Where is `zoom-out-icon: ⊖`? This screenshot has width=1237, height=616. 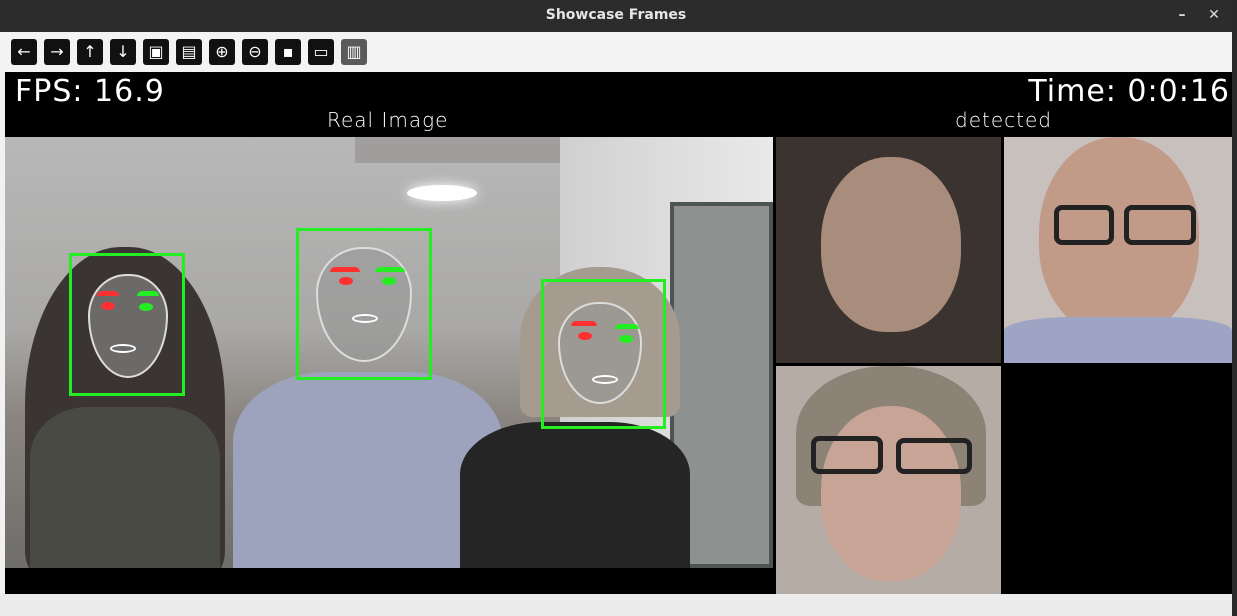 zoom-out-icon: ⊖ is located at coordinates (255, 51).